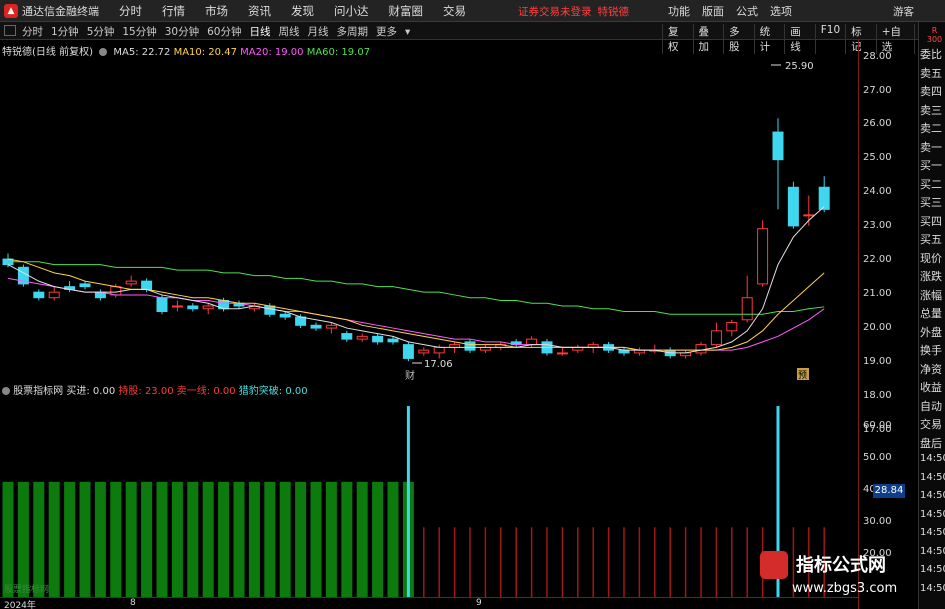  Describe the element at coordinates (408, 32) in the screenshot. I see `chevron-down-icon: ▾` at that location.